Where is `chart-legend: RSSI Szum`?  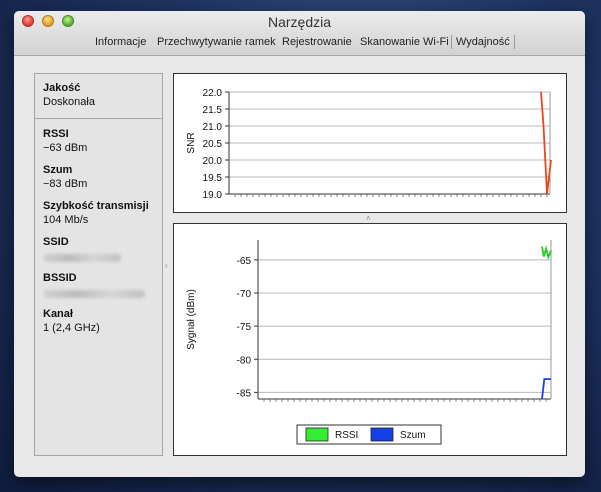
chart-legend: RSSI Szum is located at coordinates (369, 434).